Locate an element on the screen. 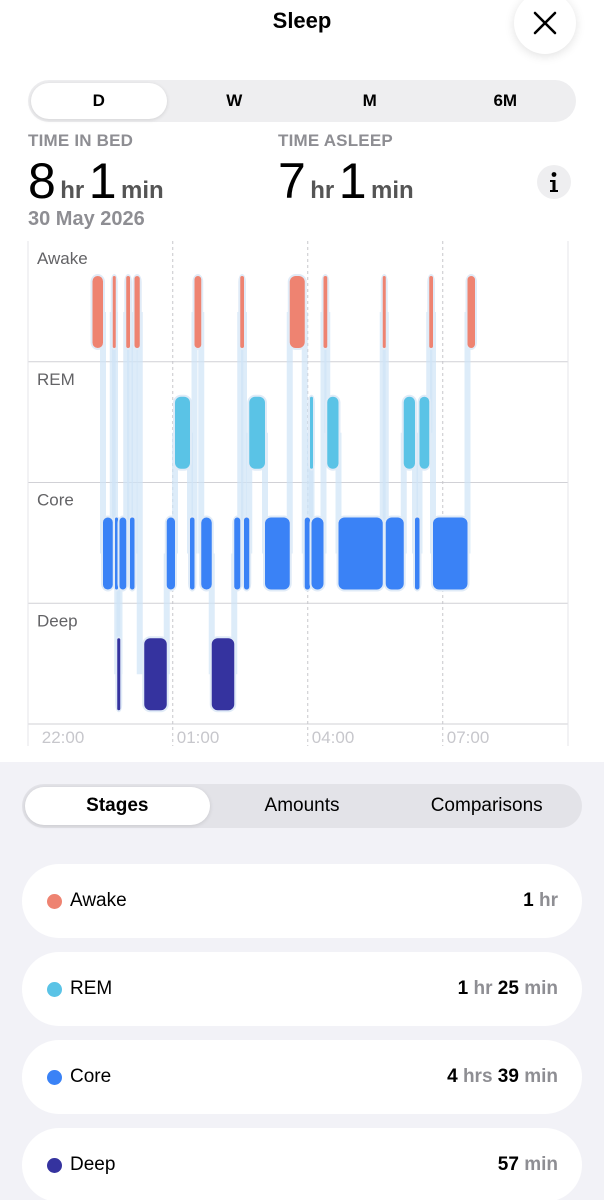 This screenshot has width=604, height=1200. x-tick-label: 01:00 is located at coordinates (198, 737).